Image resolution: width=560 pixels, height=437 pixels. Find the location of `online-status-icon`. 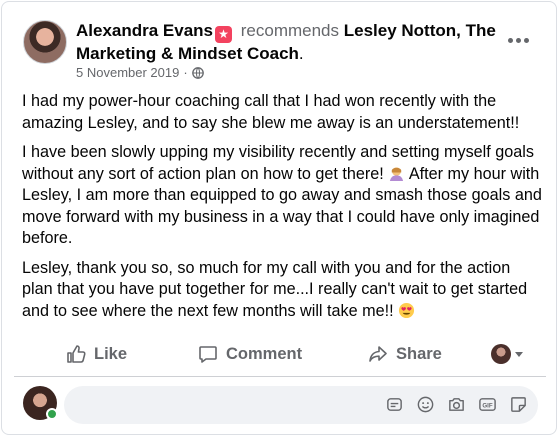

online-status-icon is located at coordinates (52, 414).